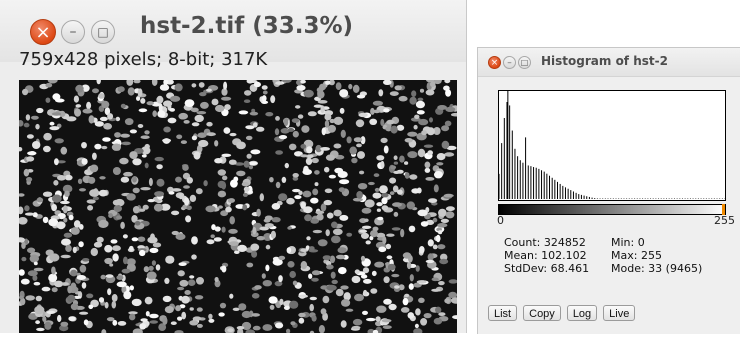 The image size is (740, 337). I want to click on list-button: List, so click(503, 313).